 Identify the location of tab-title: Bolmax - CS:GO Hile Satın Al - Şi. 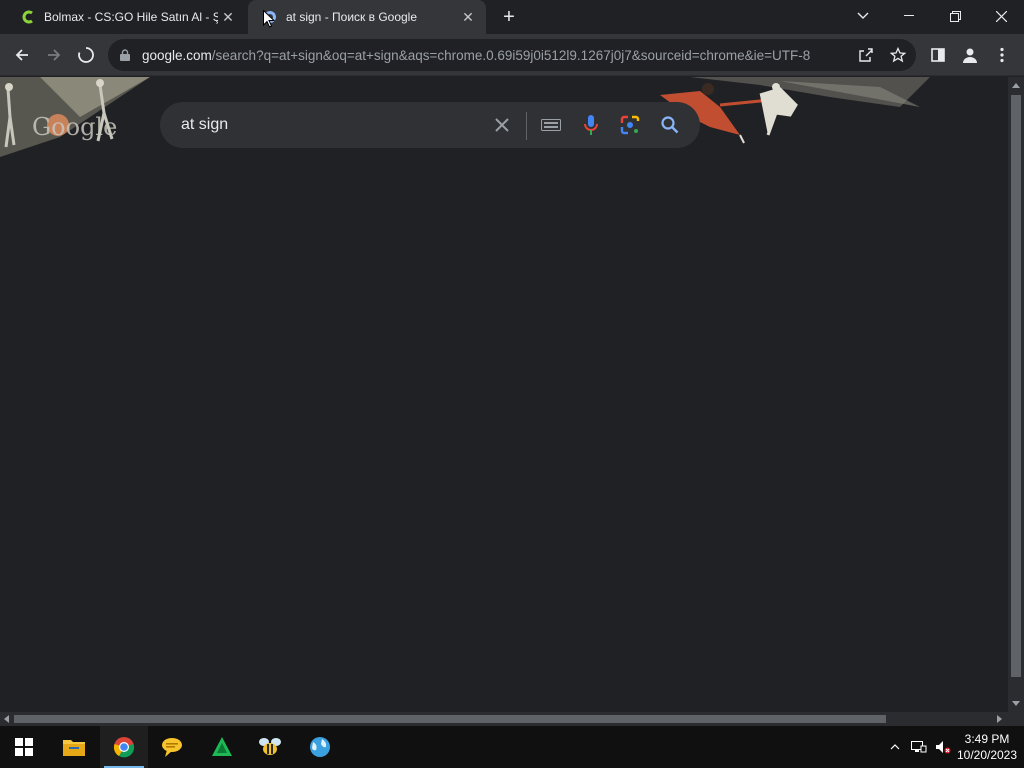
(131, 17).